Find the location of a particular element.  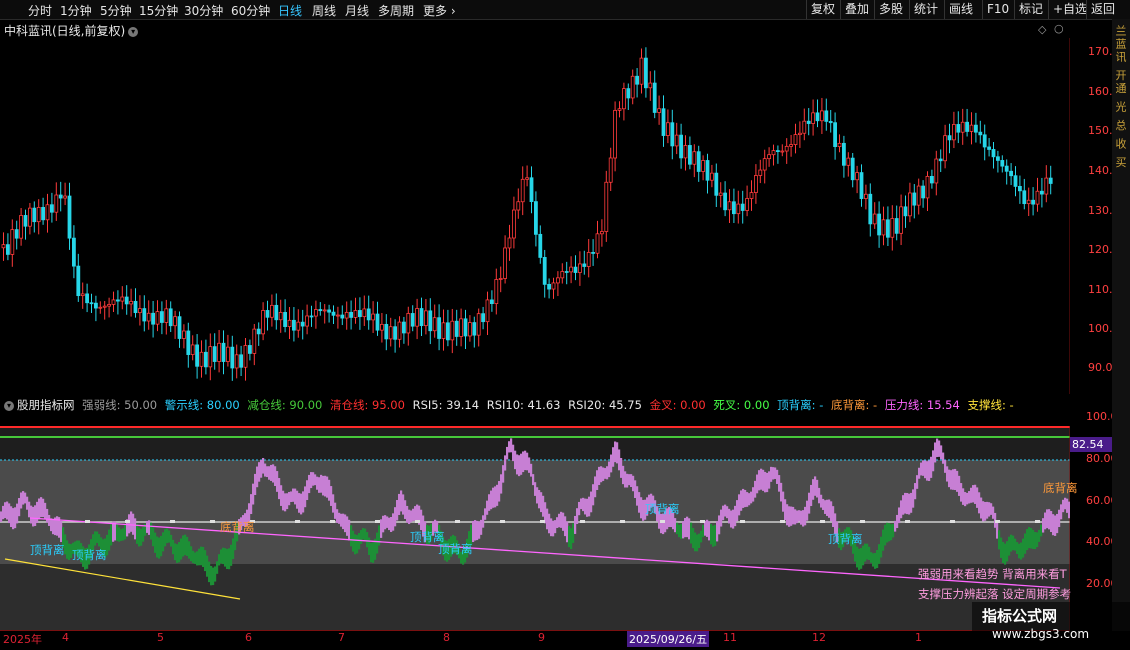

diamond-icon: ◇ is located at coordinates (1042, 29).